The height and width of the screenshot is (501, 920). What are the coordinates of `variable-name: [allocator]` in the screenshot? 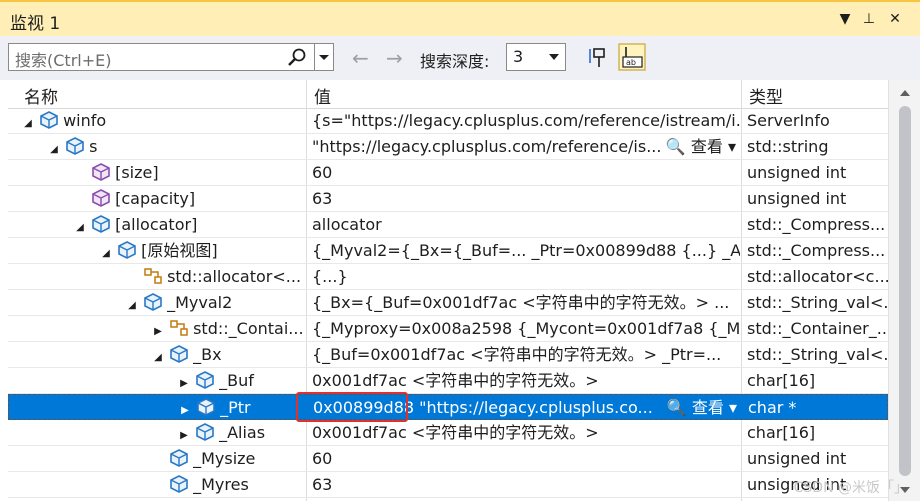 It's located at (156, 224).